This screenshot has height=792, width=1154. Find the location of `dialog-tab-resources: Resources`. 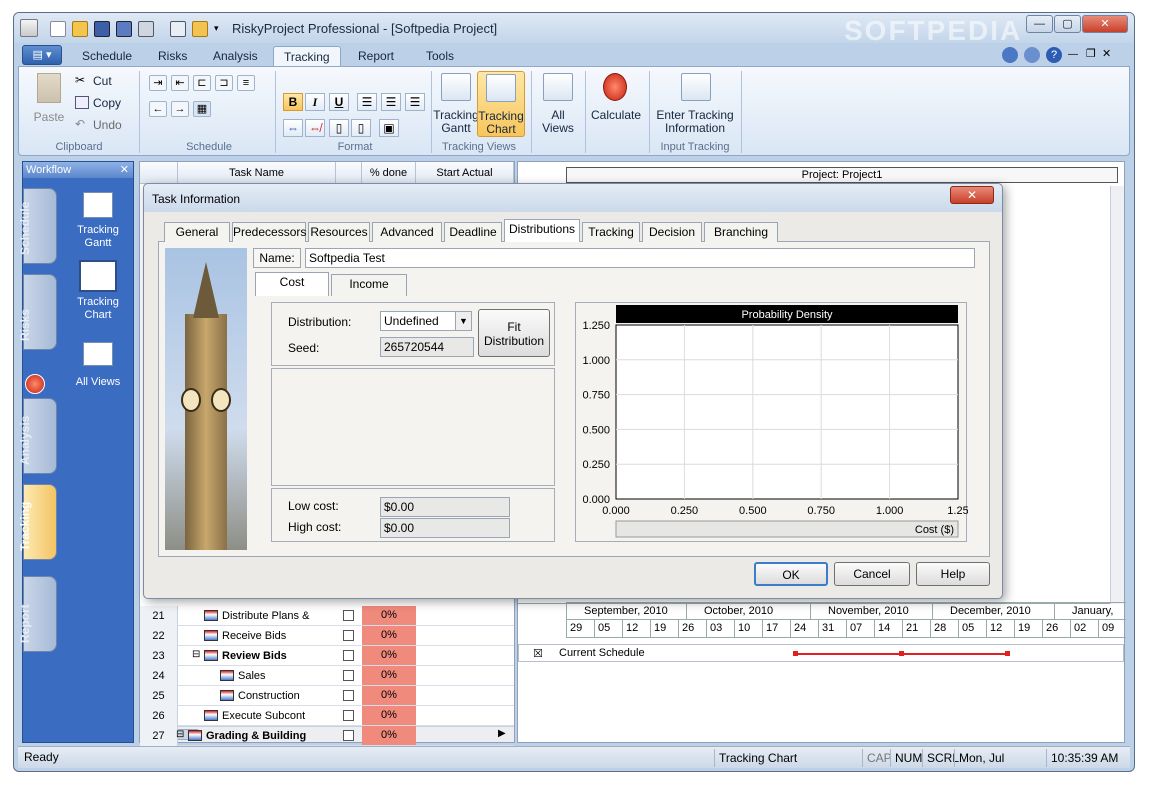

dialog-tab-resources: Resources is located at coordinates (339, 232).